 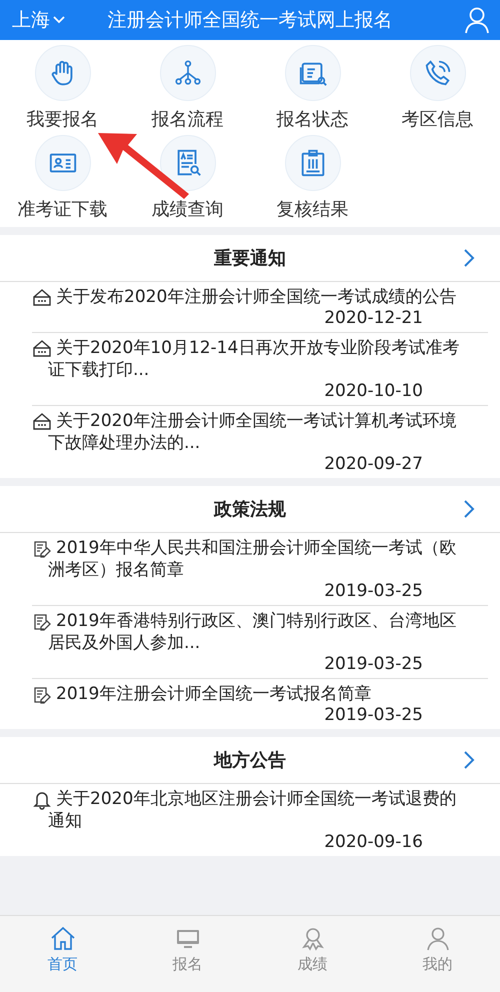 What do you see at coordinates (59, 20) in the screenshot?
I see `chevron-down-icon` at bounding box center [59, 20].